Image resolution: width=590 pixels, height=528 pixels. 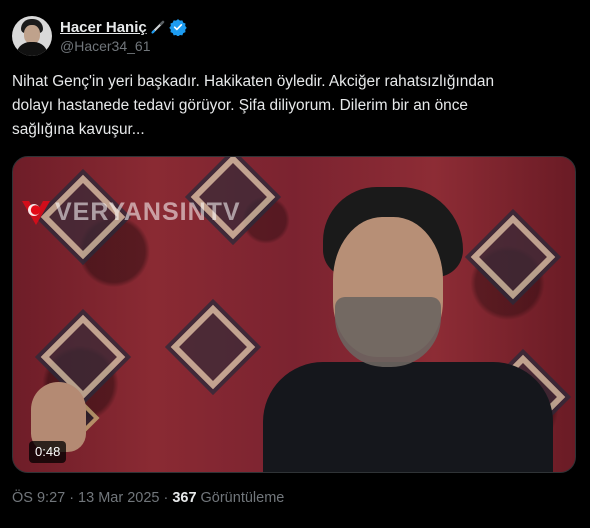 What do you see at coordinates (103, 27) in the screenshot?
I see `display-name: Hacer Haniç` at bounding box center [103, 27].